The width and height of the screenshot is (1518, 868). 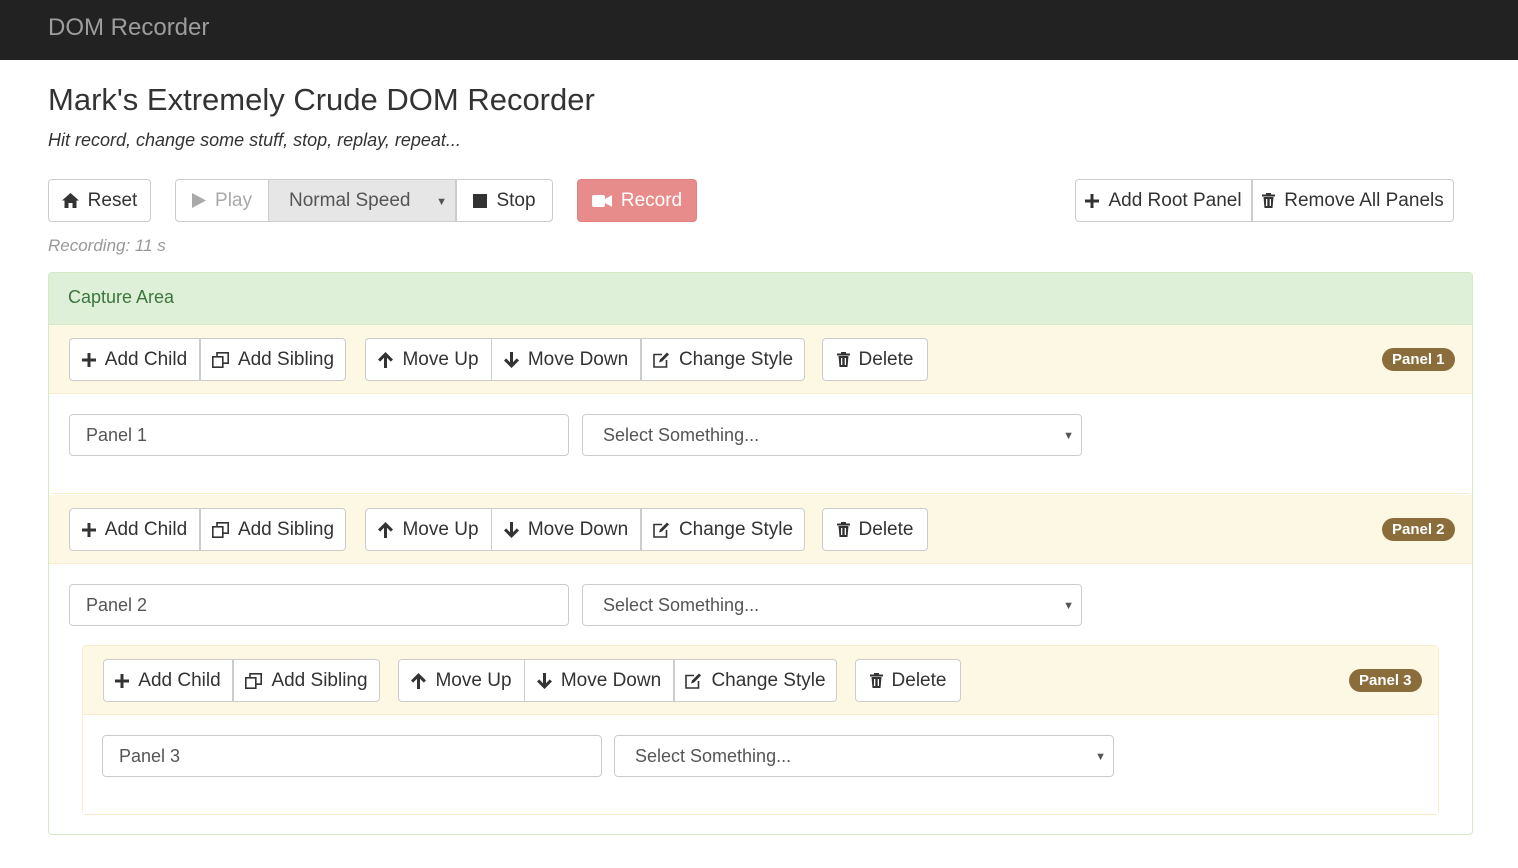 I want to click on record-button-label: Record, so click(x=651, y=200).